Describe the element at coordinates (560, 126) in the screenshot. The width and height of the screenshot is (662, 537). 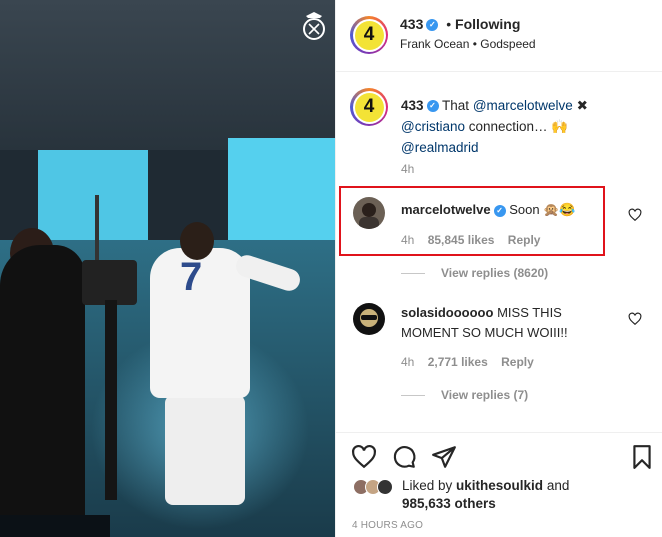
I see `raised-hands-emoji: 🙌` at that location.